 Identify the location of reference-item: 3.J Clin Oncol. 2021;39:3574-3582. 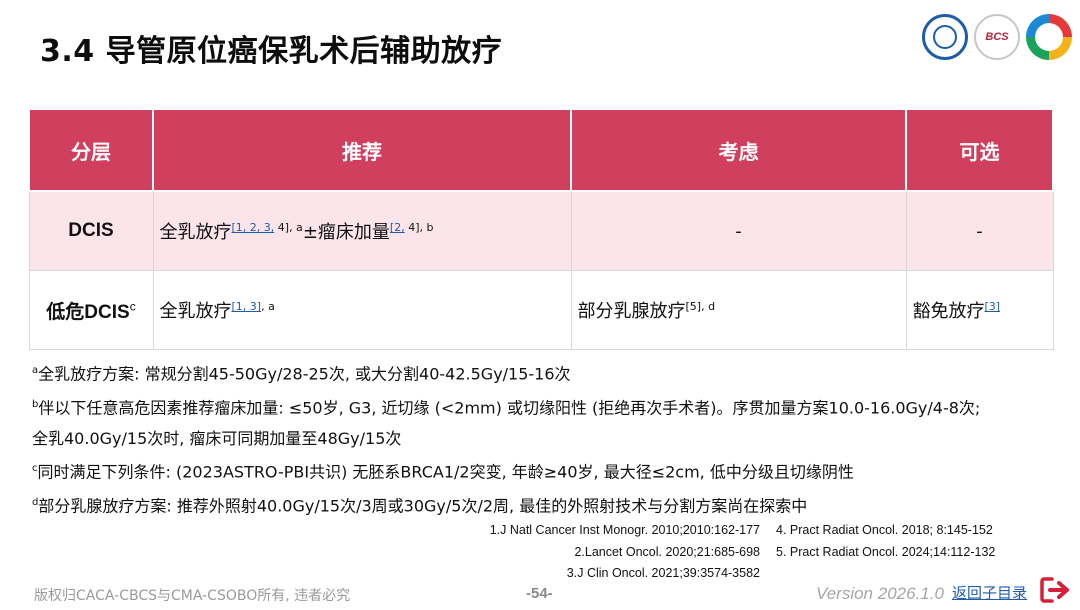
(663, 573).